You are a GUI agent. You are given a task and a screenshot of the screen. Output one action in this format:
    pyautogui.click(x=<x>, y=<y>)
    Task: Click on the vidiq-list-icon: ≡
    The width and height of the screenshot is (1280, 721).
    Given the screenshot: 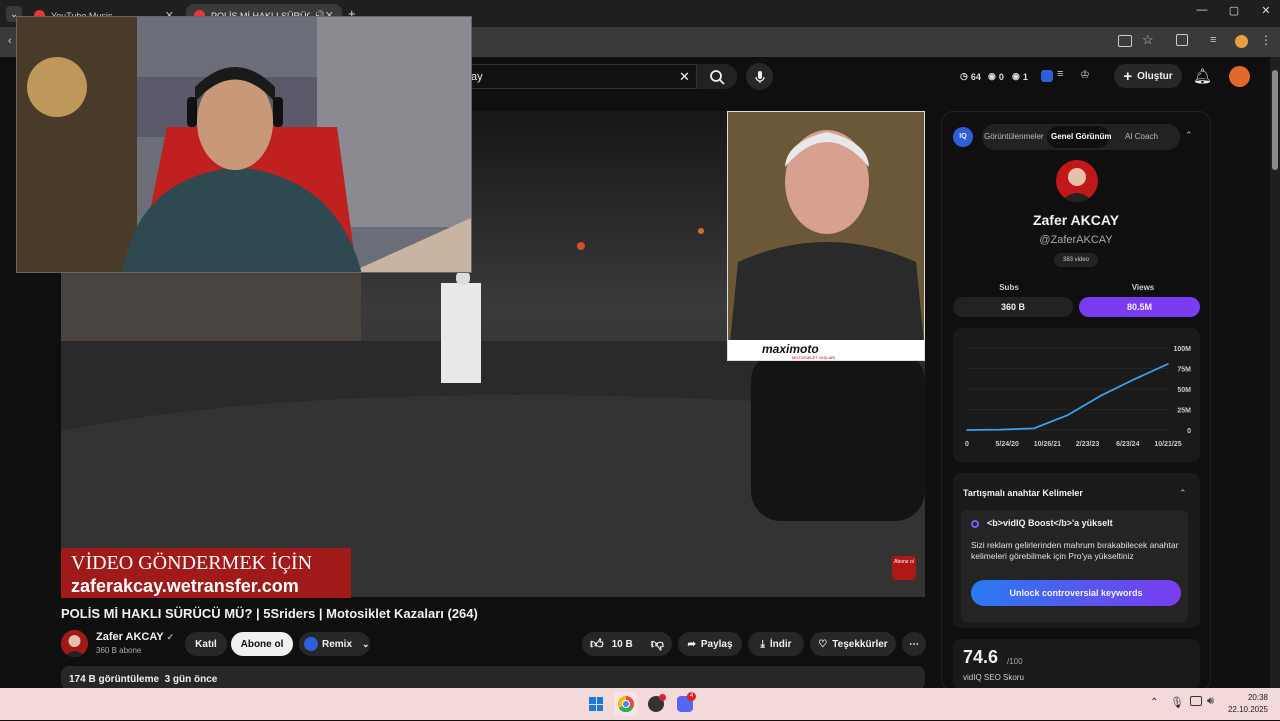 What is the action you would take?
    pyautogui.click(x=1060, y=74)
    